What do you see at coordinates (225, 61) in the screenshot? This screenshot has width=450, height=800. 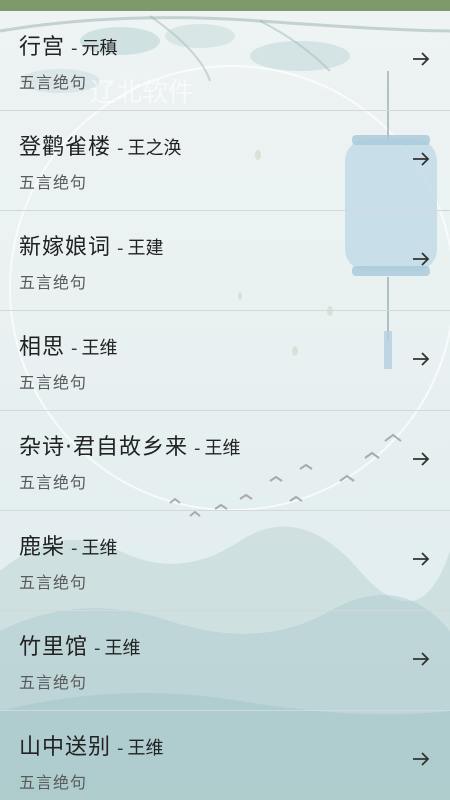 I see `list-item: 行宫 - 元稹 五言绝句` at bounding box center [225, 61].